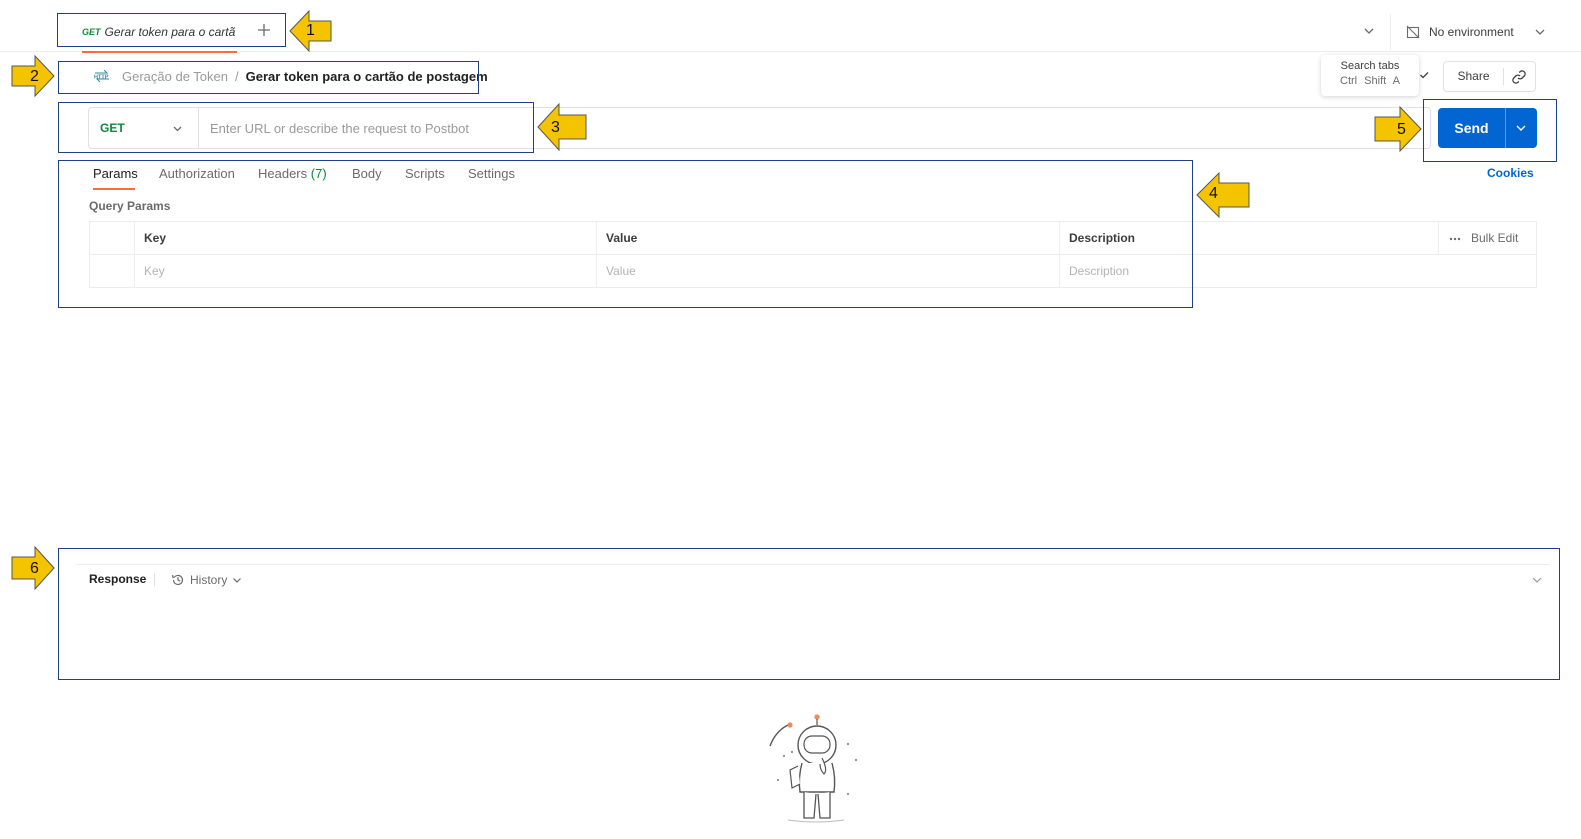  I want to click on copy-link-icon, so click(1519, 77).